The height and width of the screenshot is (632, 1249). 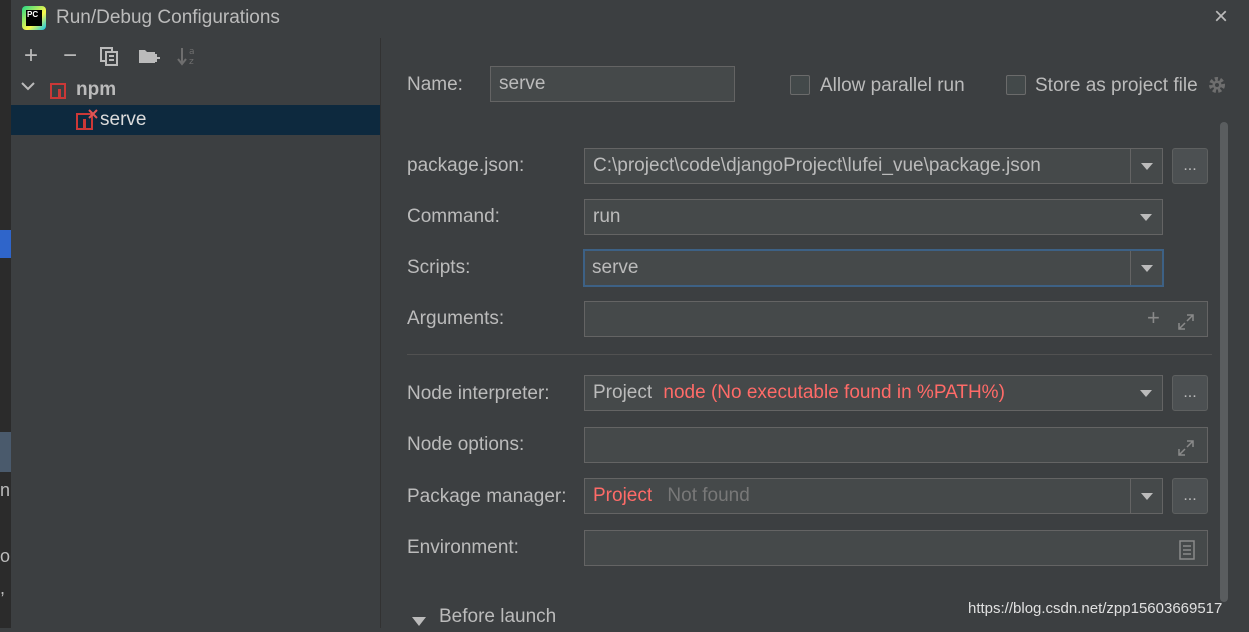 I want to click on new-folder-icon, so click(x=149, y=56).